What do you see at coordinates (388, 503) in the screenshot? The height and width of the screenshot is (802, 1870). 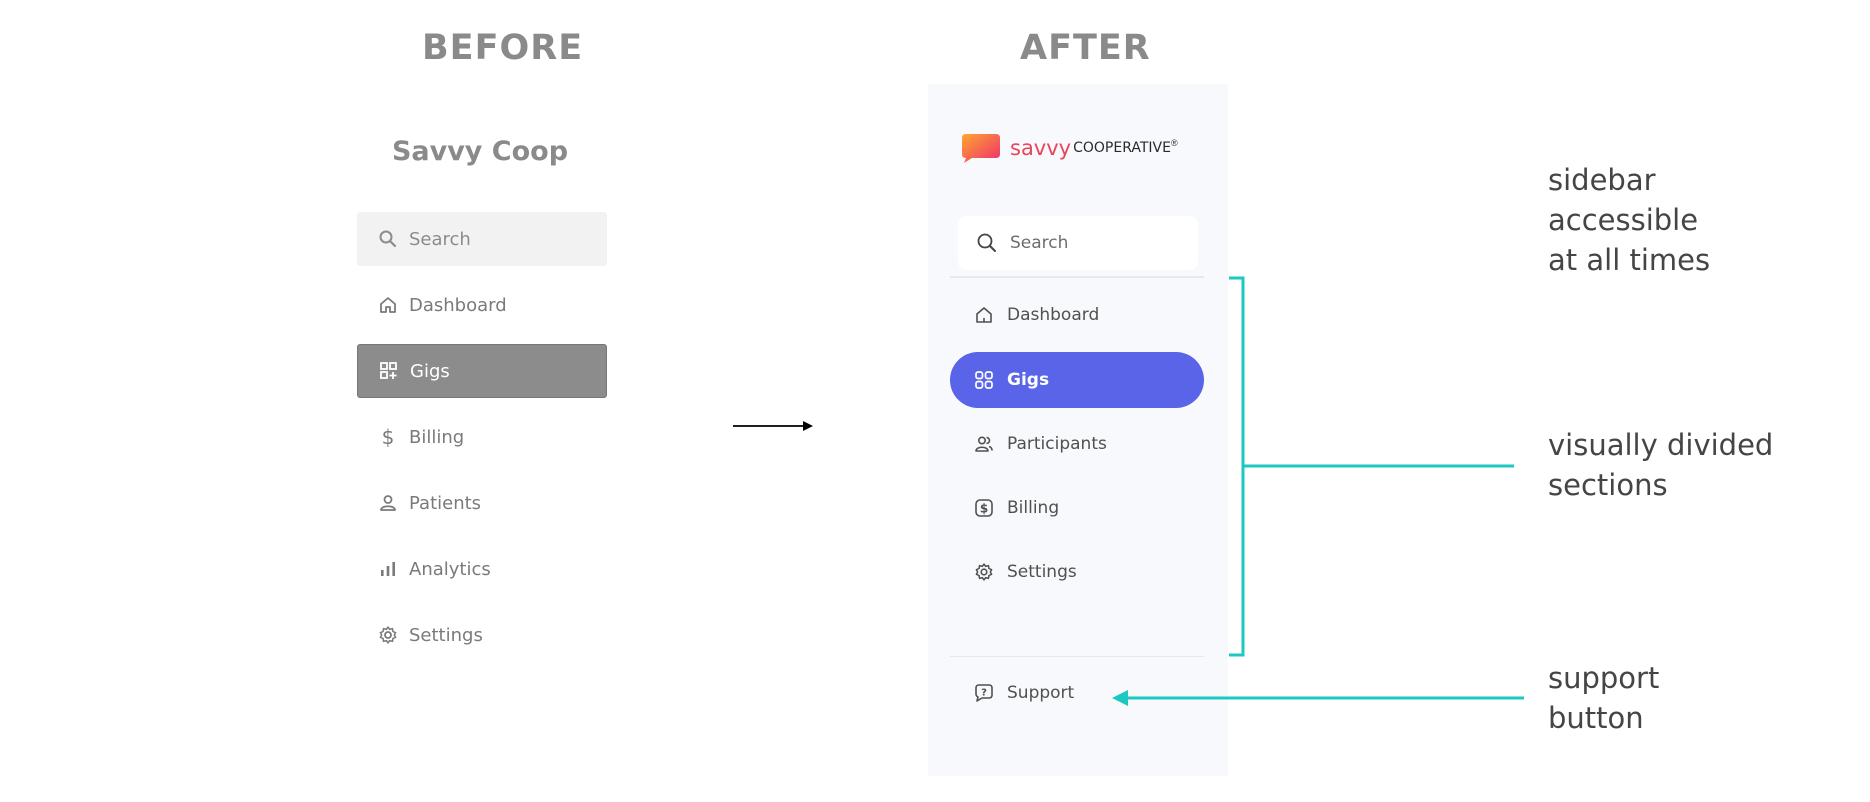 I see `person-icon` at bounding box center [388, 503].